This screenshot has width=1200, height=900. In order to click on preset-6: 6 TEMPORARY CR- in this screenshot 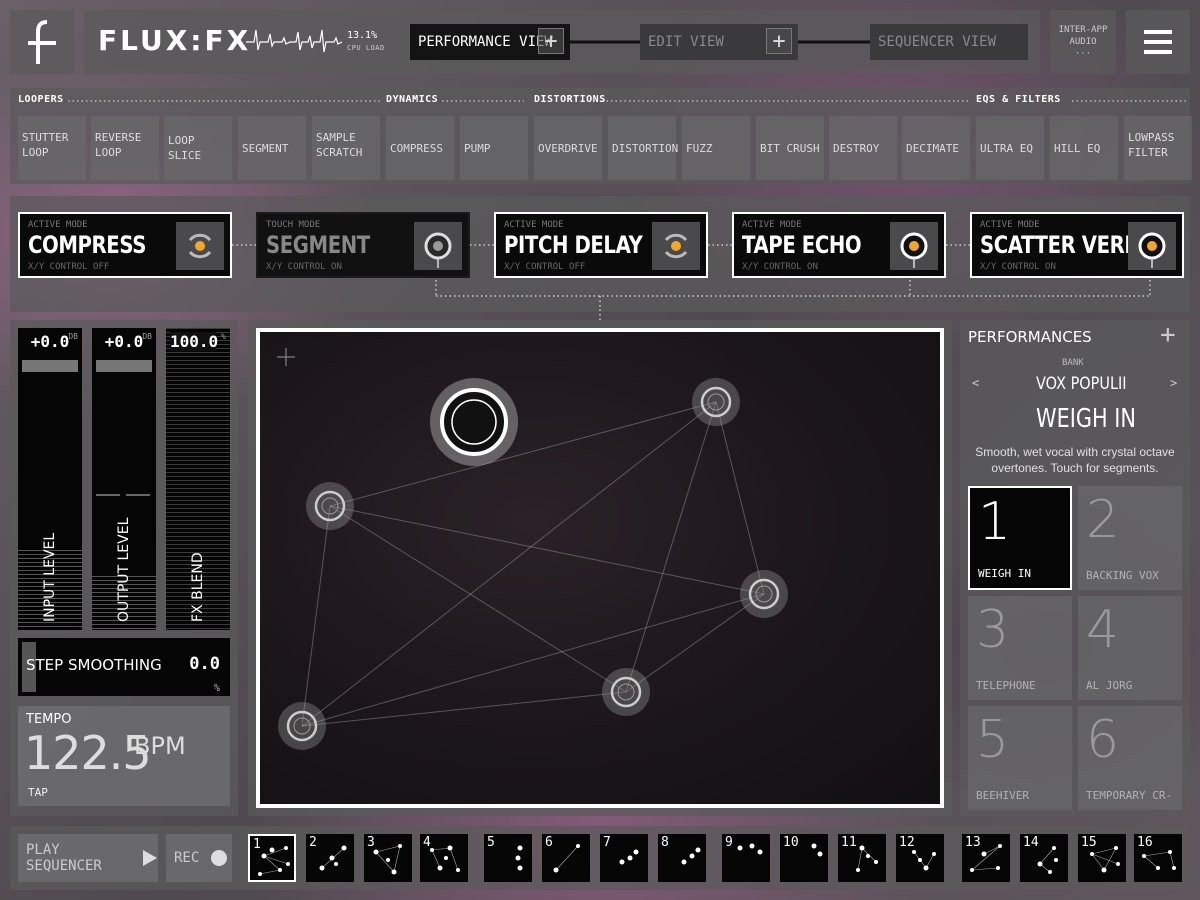, I will do `click(1130, 758)`.